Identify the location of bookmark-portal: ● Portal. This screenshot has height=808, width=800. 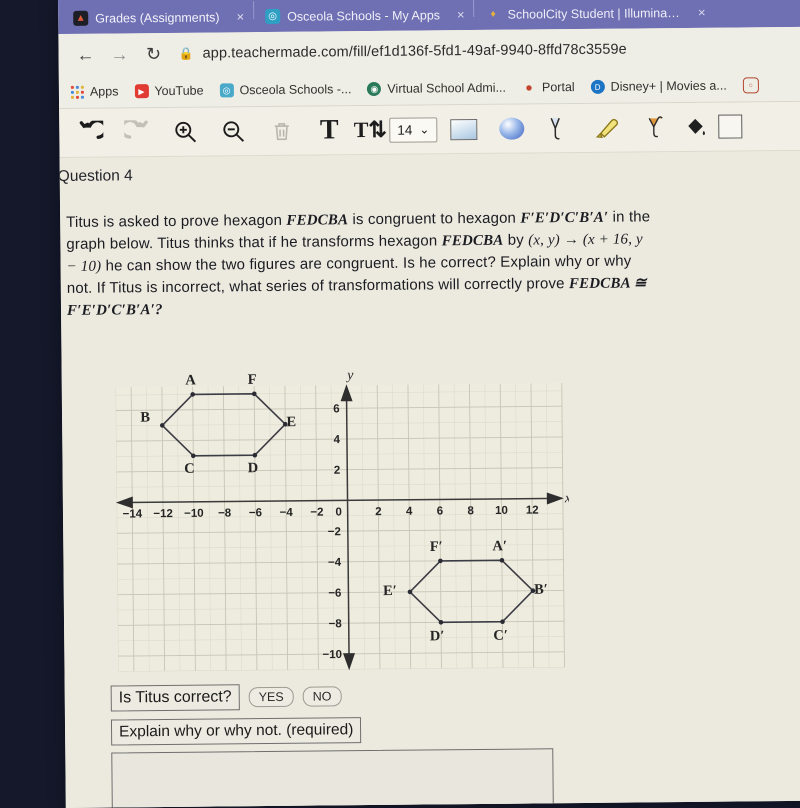
(548, 87).